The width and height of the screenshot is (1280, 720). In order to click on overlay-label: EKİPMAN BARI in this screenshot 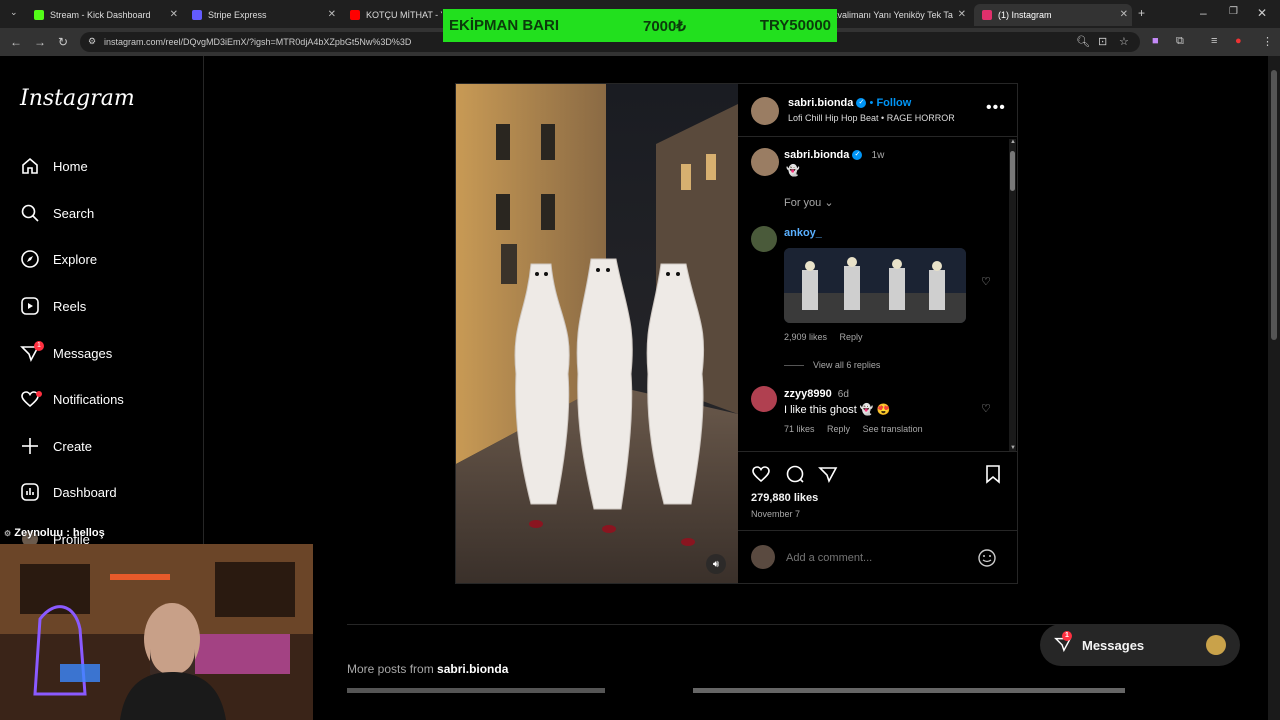, I will do `click(504, 25)`.